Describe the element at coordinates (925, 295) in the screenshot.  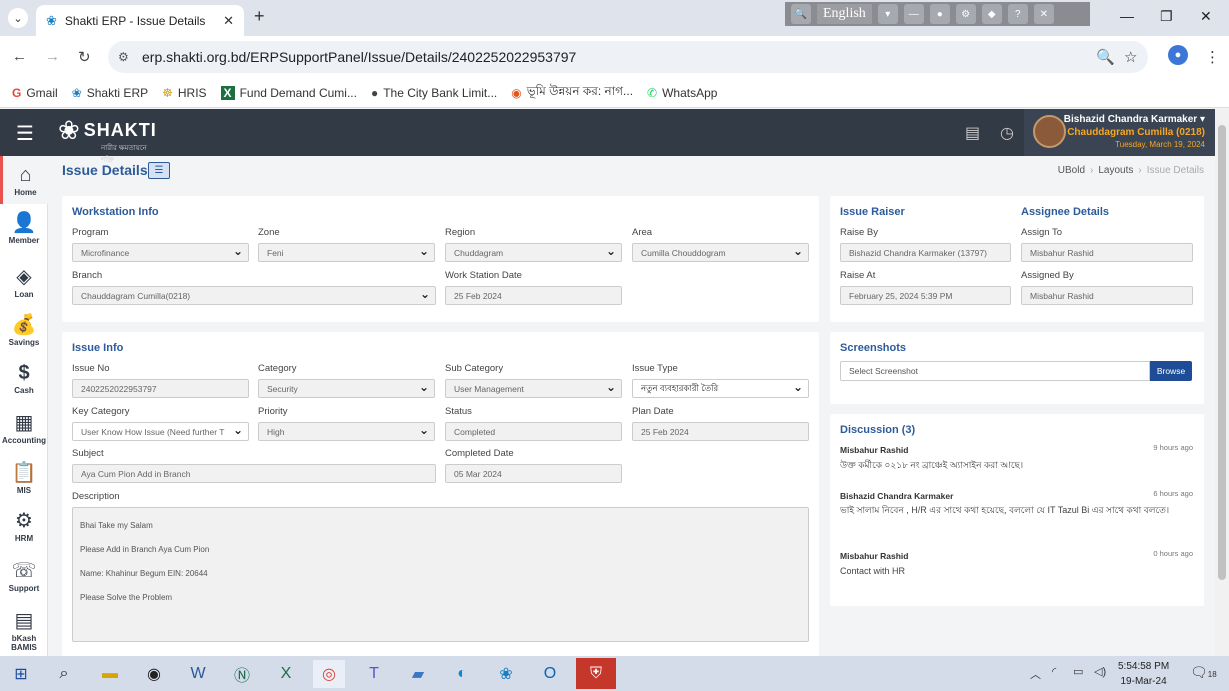
I see `raise-at-field: February 25, 2024 5:39 PM` at that location.